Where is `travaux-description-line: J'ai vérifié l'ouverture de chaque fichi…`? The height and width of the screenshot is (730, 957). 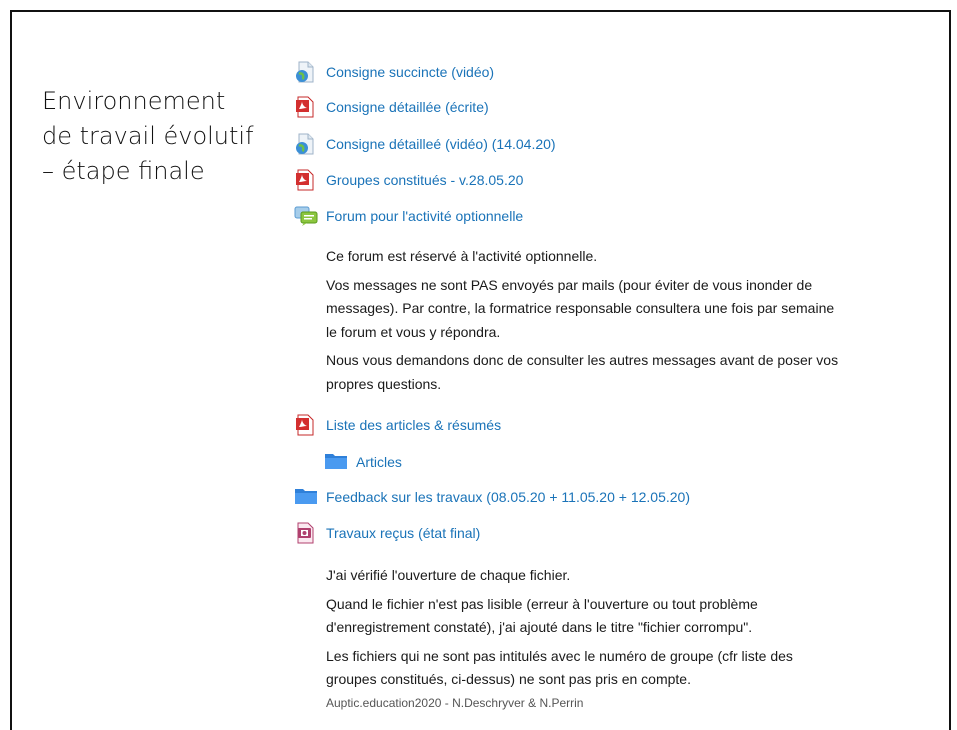 travaux-description-line: J'ai vérifié l'ouverture de chaque fichi… is located at coordinates (448, 575).